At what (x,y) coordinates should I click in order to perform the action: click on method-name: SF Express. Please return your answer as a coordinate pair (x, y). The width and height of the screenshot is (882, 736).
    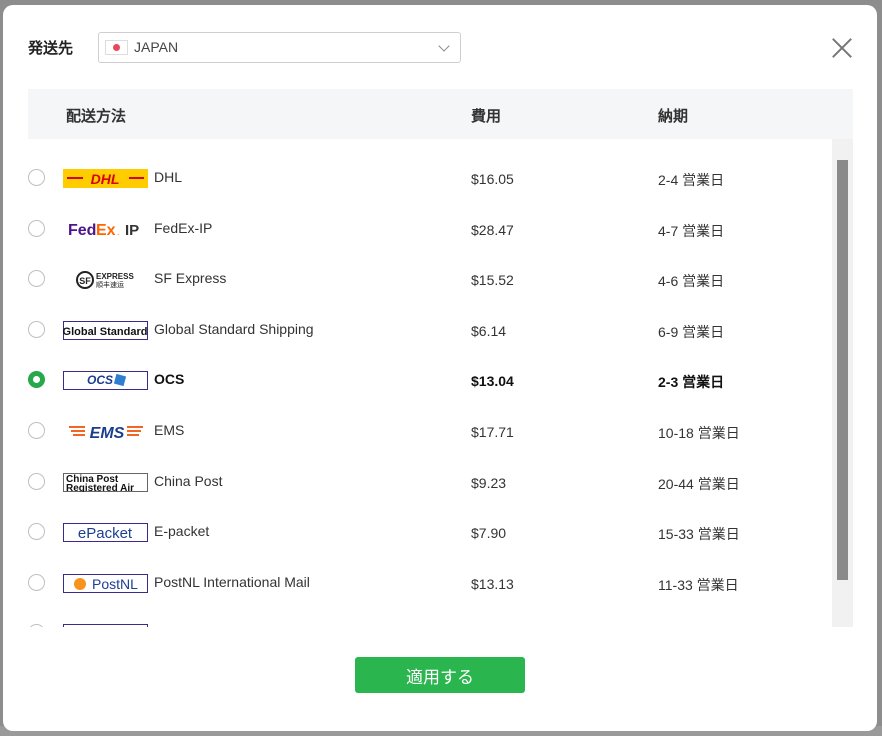
    Looking at the image, I should click on (190, 278).